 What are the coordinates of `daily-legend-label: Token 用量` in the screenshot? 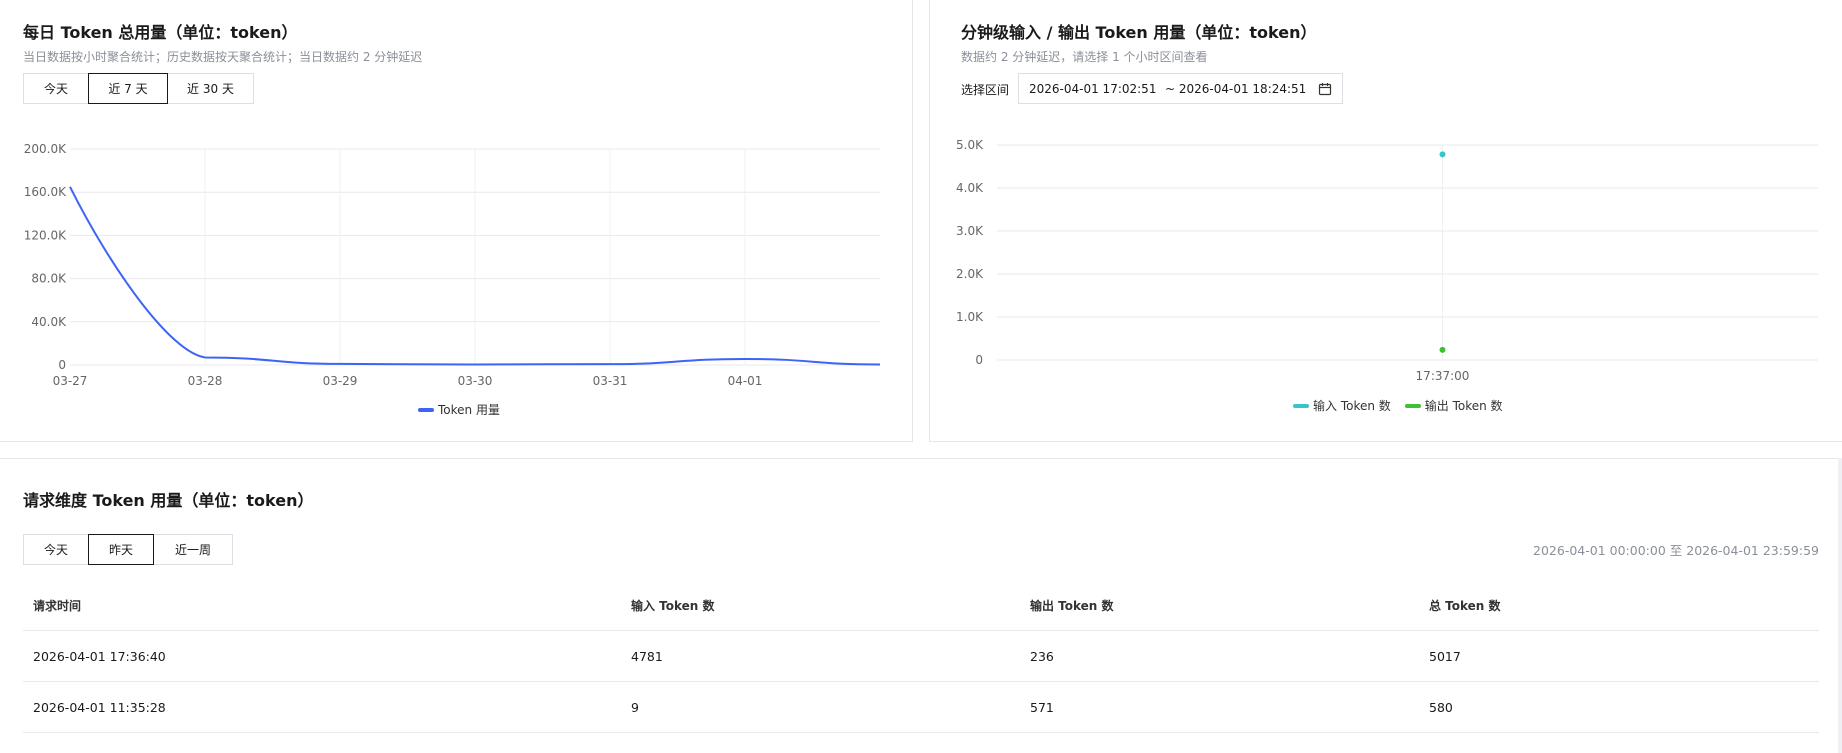 It's located at (469, 410).